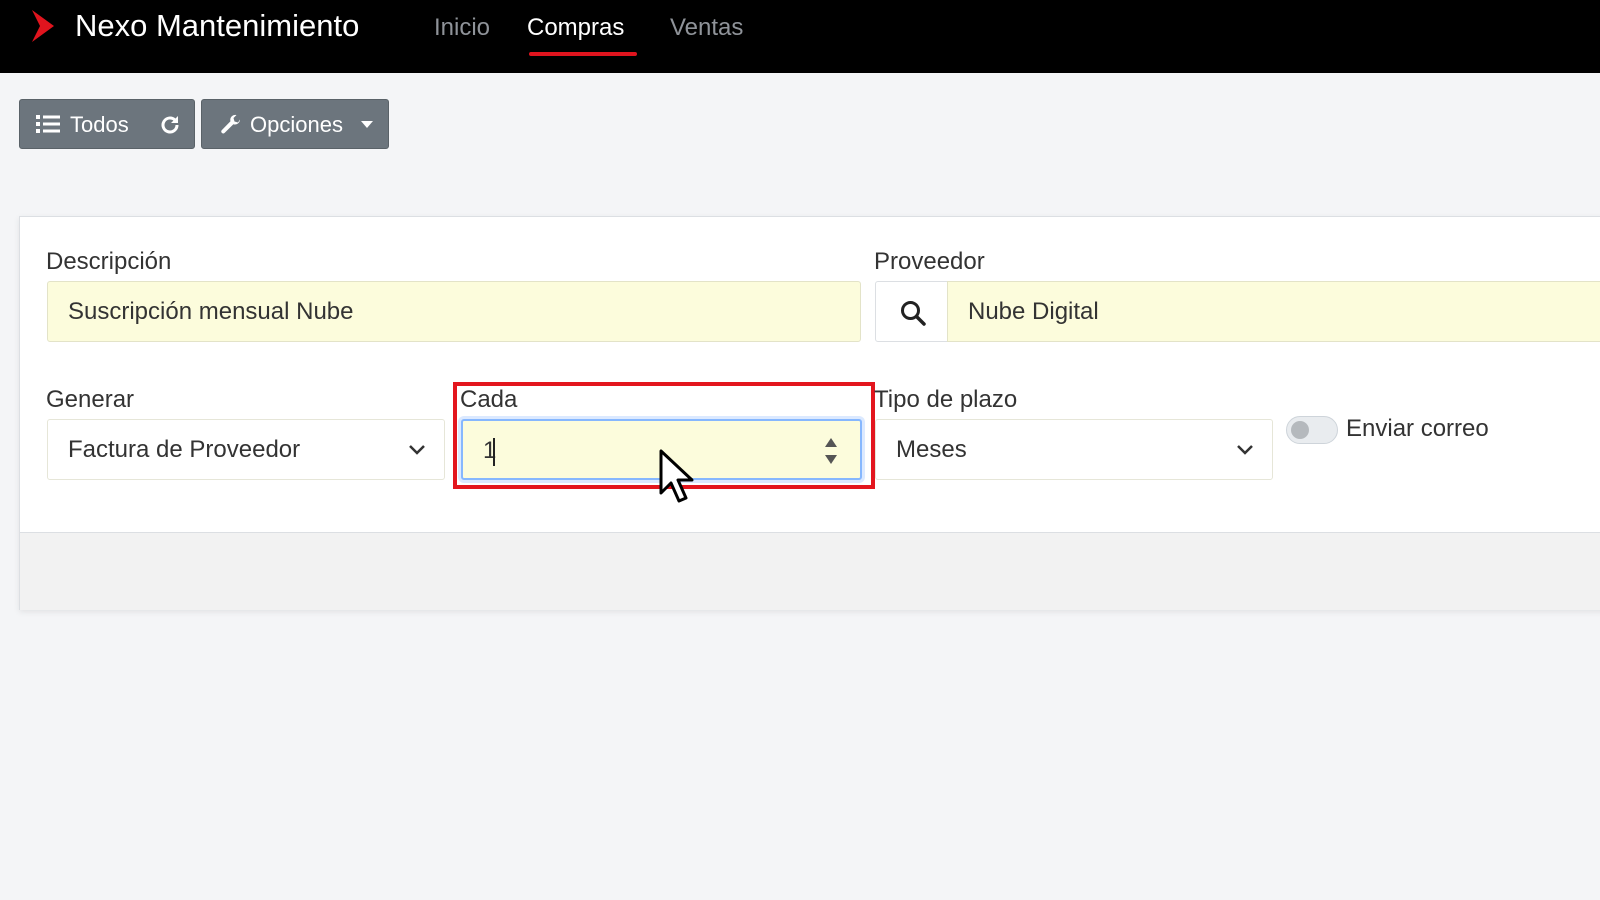  Describe the element at coordinates (810, 571) in the screenshot. I see `card-footer` at that location.